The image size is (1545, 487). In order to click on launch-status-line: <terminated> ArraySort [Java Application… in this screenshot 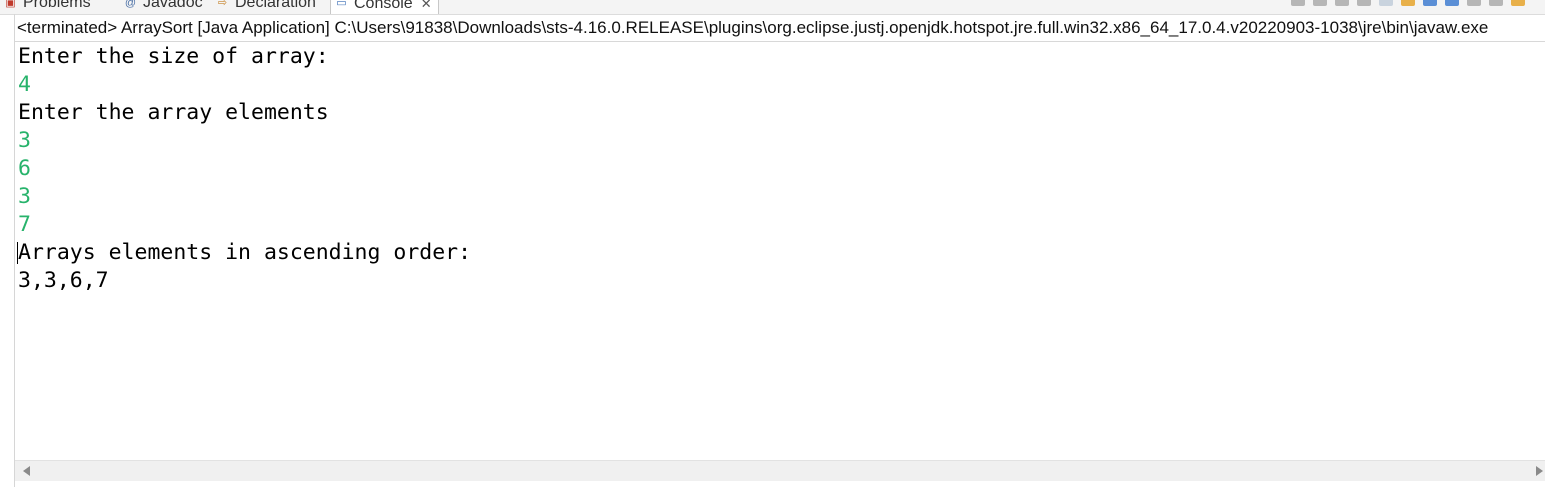, I will do `click(780, 28)`.